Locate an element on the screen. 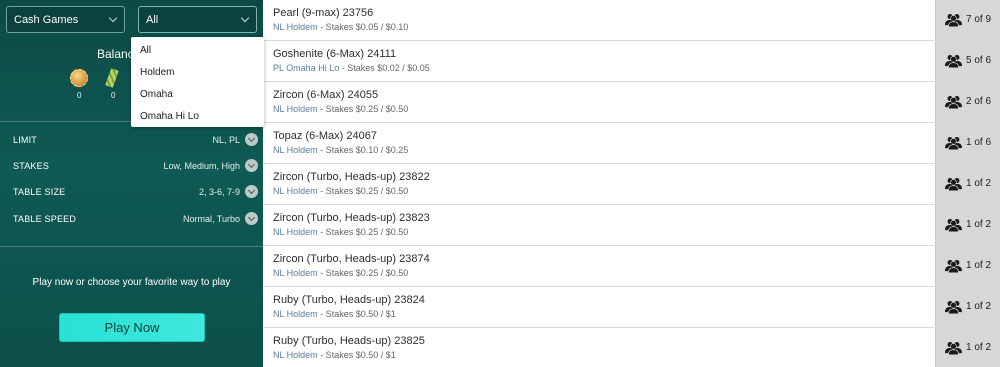 The width and height of the screenshot is (1000, 367). gold-coin-balance: 0 is located at coordinates (79, 95).